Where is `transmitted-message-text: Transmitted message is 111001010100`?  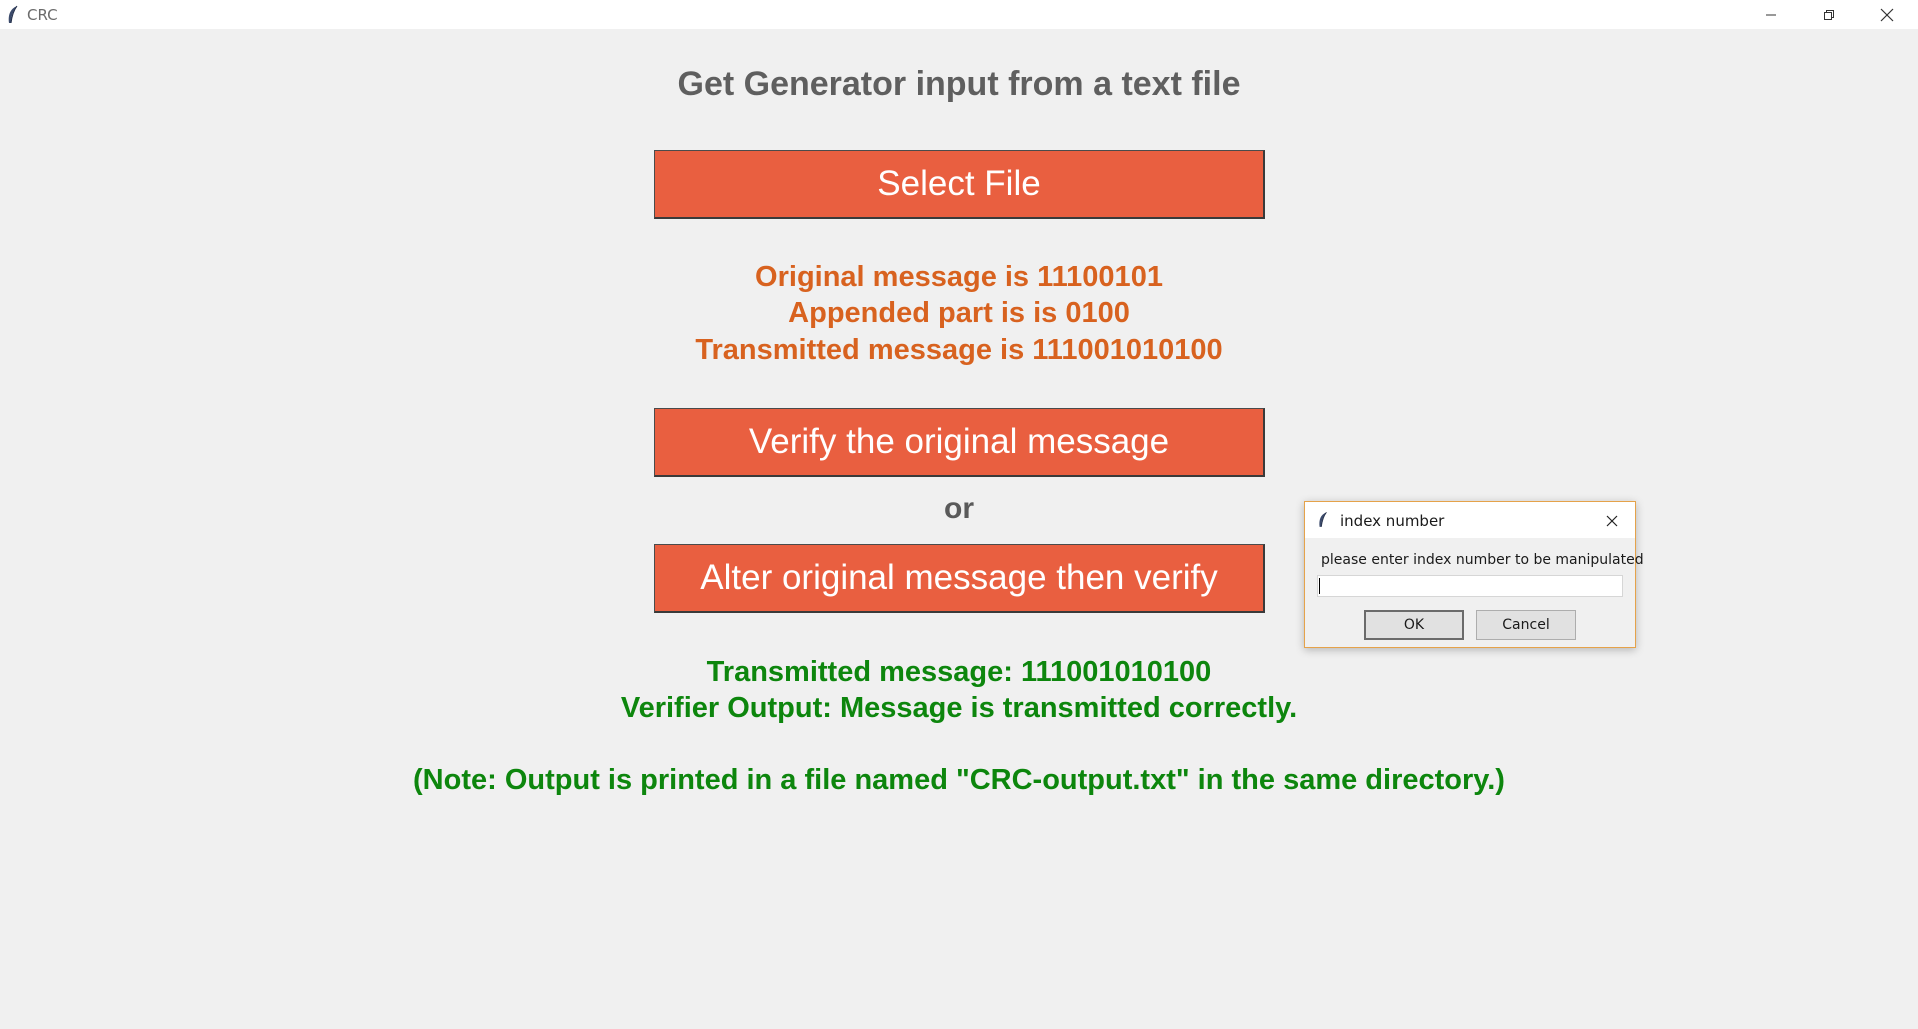 transmitted-message-text: Transmitted message is 111001010100 is located at coordinates (959, 350).